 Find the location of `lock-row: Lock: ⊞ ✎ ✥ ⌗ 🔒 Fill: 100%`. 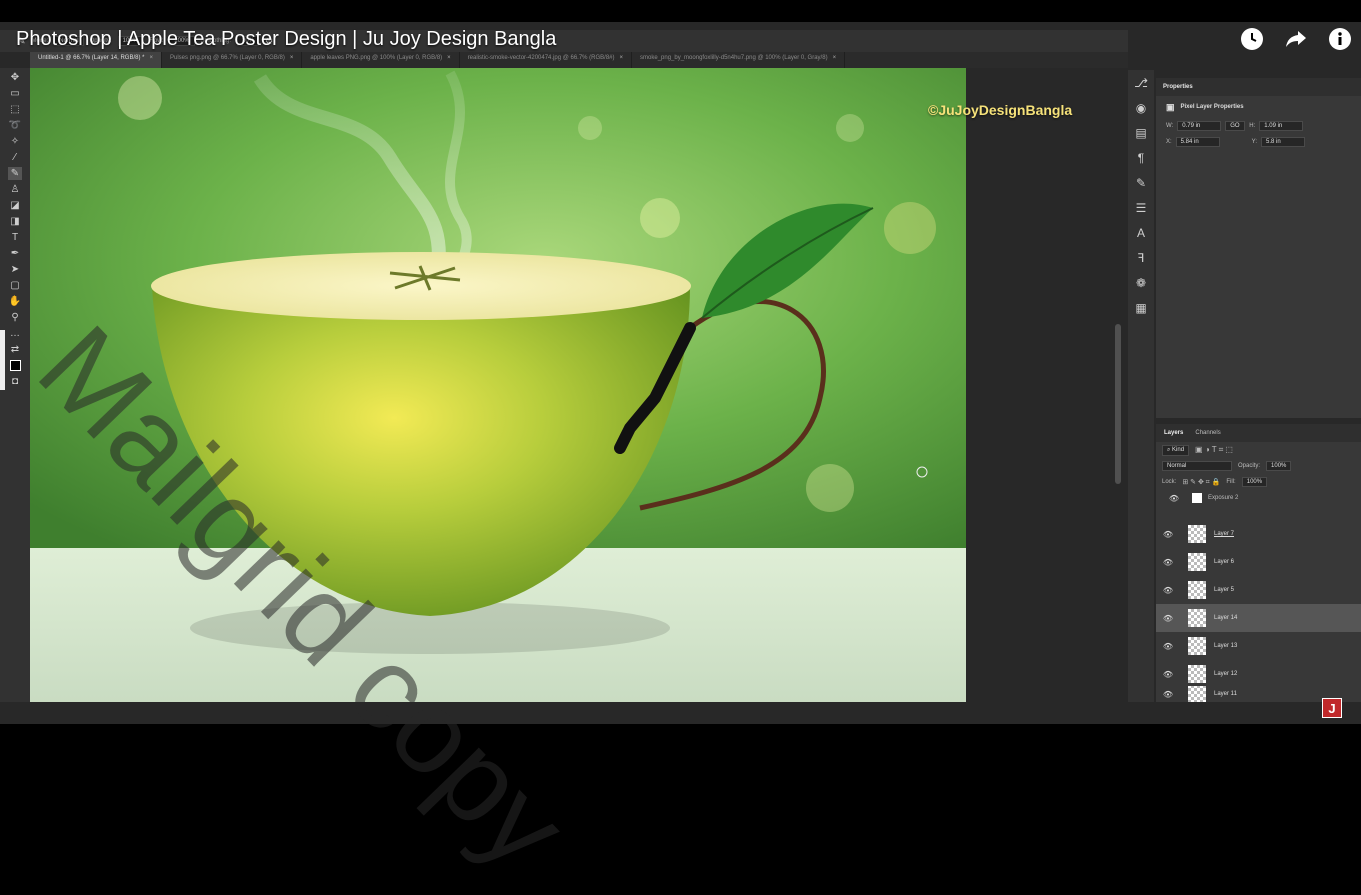

lock-row: Lock: ⊞ ✎ ✥ ⌗ 🔒 Fill: 100% is located at coordinates (1258, 482).